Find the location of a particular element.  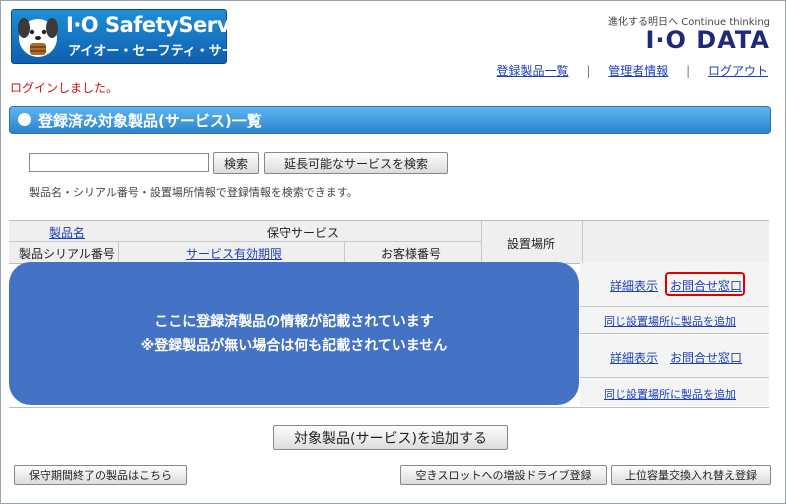

logo-title: I·O SafetyService is located at coordinates (164, 25).